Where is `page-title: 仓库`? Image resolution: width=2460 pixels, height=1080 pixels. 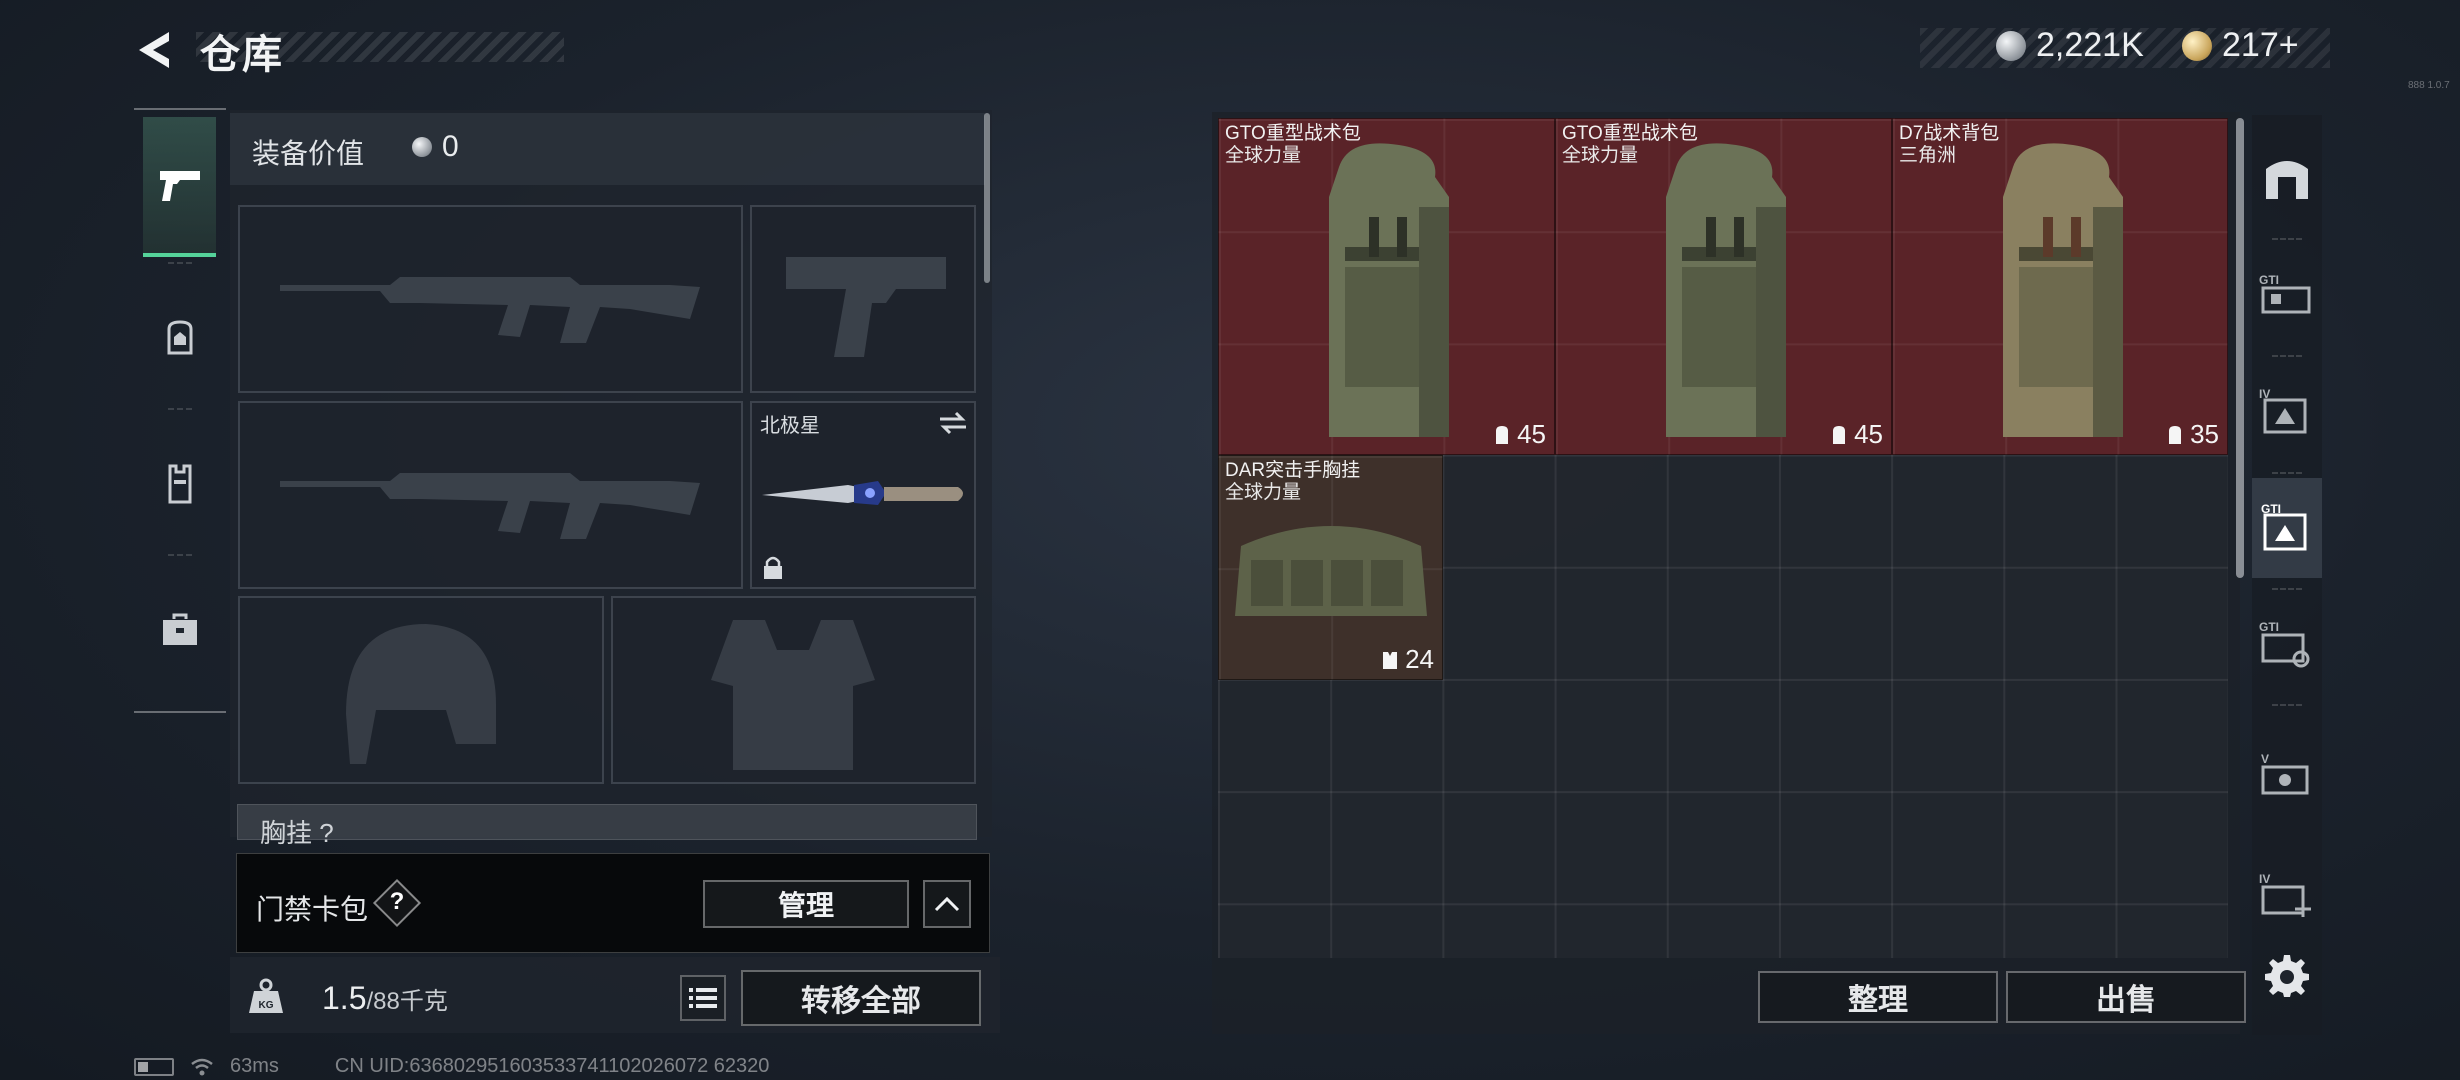 page-title: 仓库 is located at coordinates (242, 55).